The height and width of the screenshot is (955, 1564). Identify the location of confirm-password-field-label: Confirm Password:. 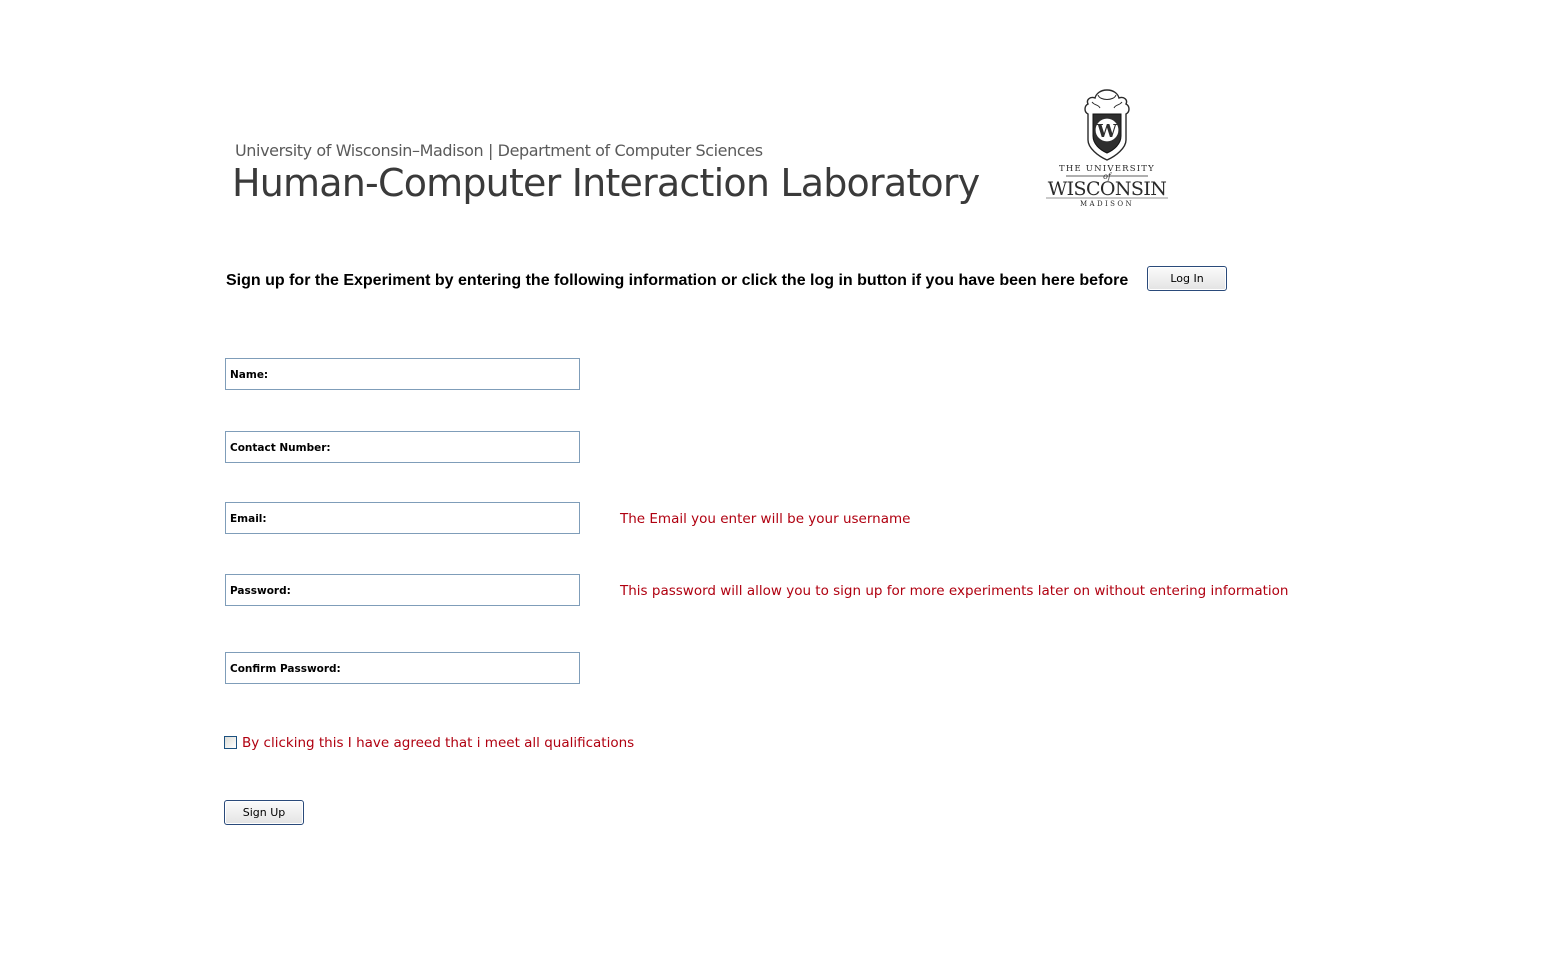
(285, 669).